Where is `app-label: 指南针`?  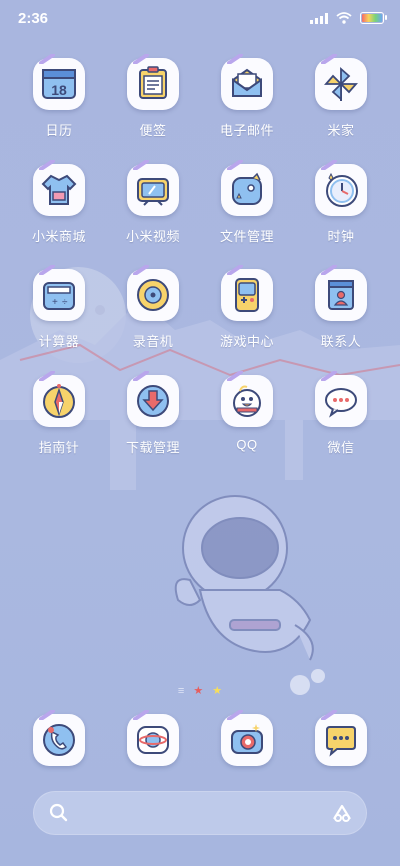 app-label: 指南针 is located at coordinates (59, 447).